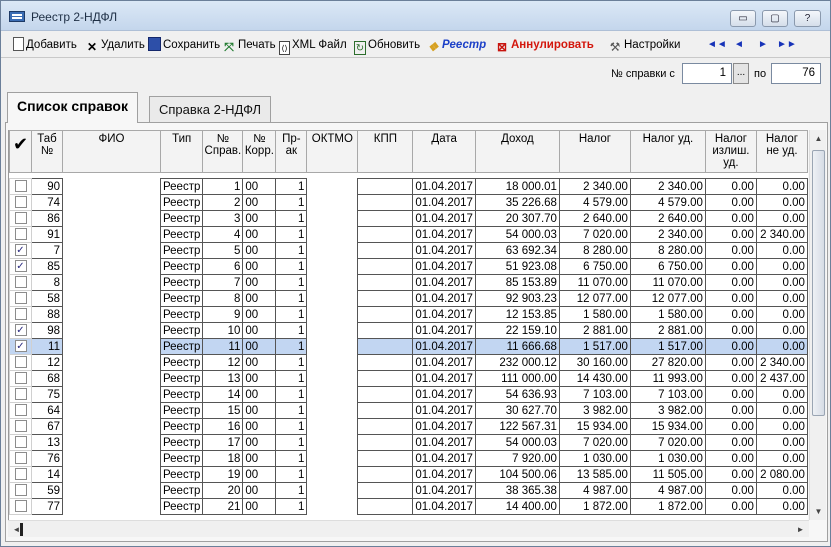 This screenshot has height=547, width=831. What do you see at coordinates (210, 110) in the screenshot?
I see `tab-certificate: Справка 2-НДФЛ` at bounding box center [210, 110].